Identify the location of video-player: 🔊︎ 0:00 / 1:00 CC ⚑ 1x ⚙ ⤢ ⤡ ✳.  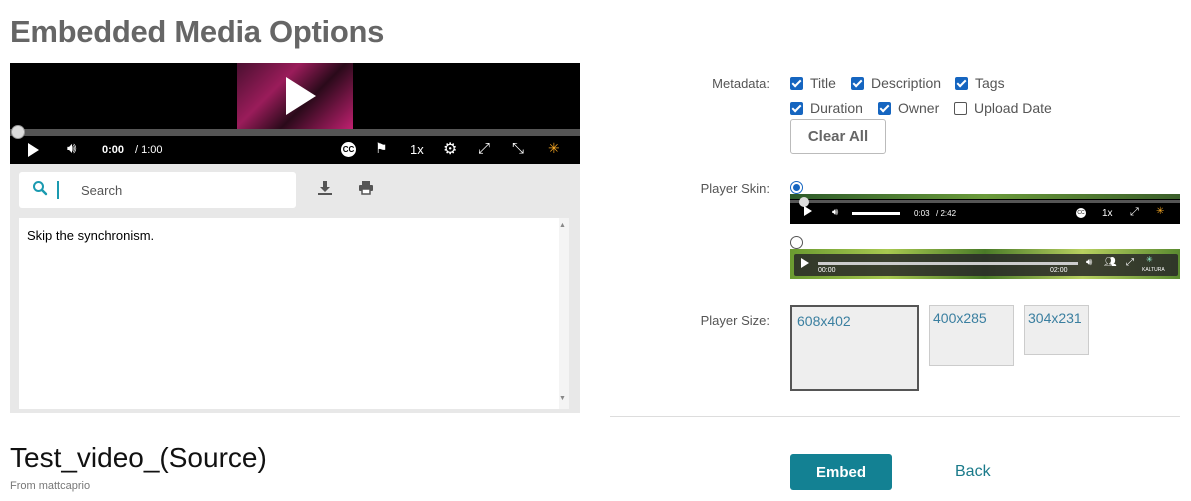
(295, 113).